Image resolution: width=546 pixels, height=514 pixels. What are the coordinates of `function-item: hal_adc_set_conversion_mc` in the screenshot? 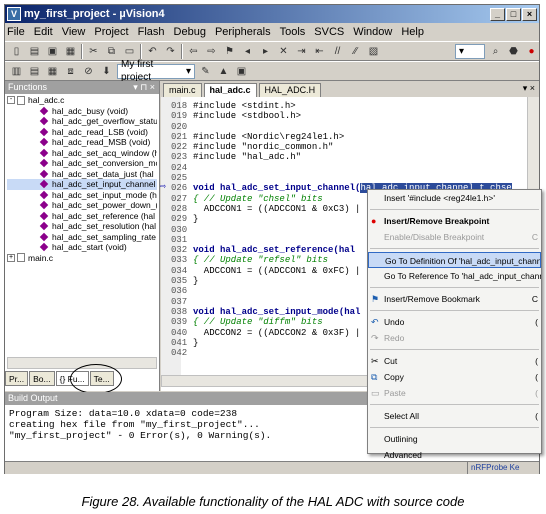 It's located at (82, 163).